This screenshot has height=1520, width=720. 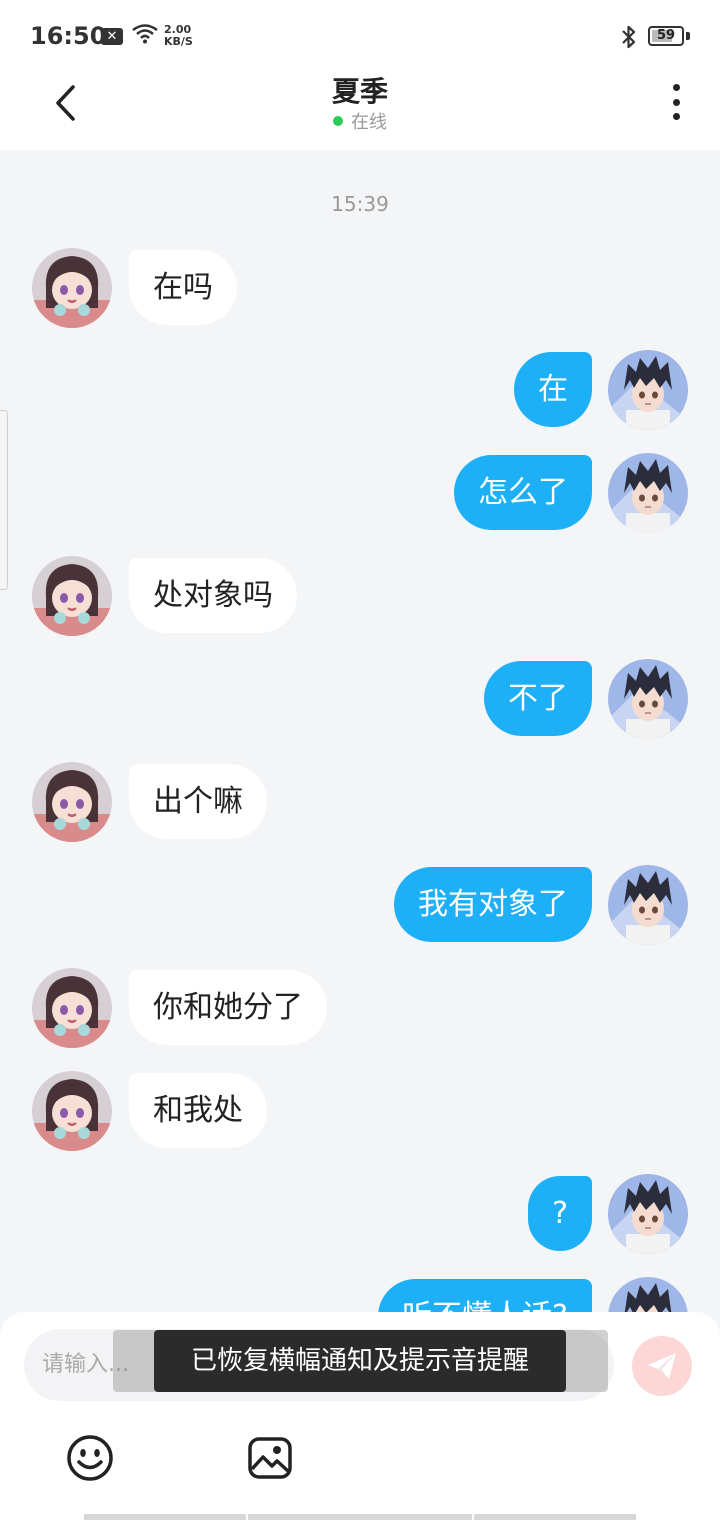 What do you see at coordinates (145, 34) in the screenshot?
I see `wifi-icon` at bounding box center [145, 34].